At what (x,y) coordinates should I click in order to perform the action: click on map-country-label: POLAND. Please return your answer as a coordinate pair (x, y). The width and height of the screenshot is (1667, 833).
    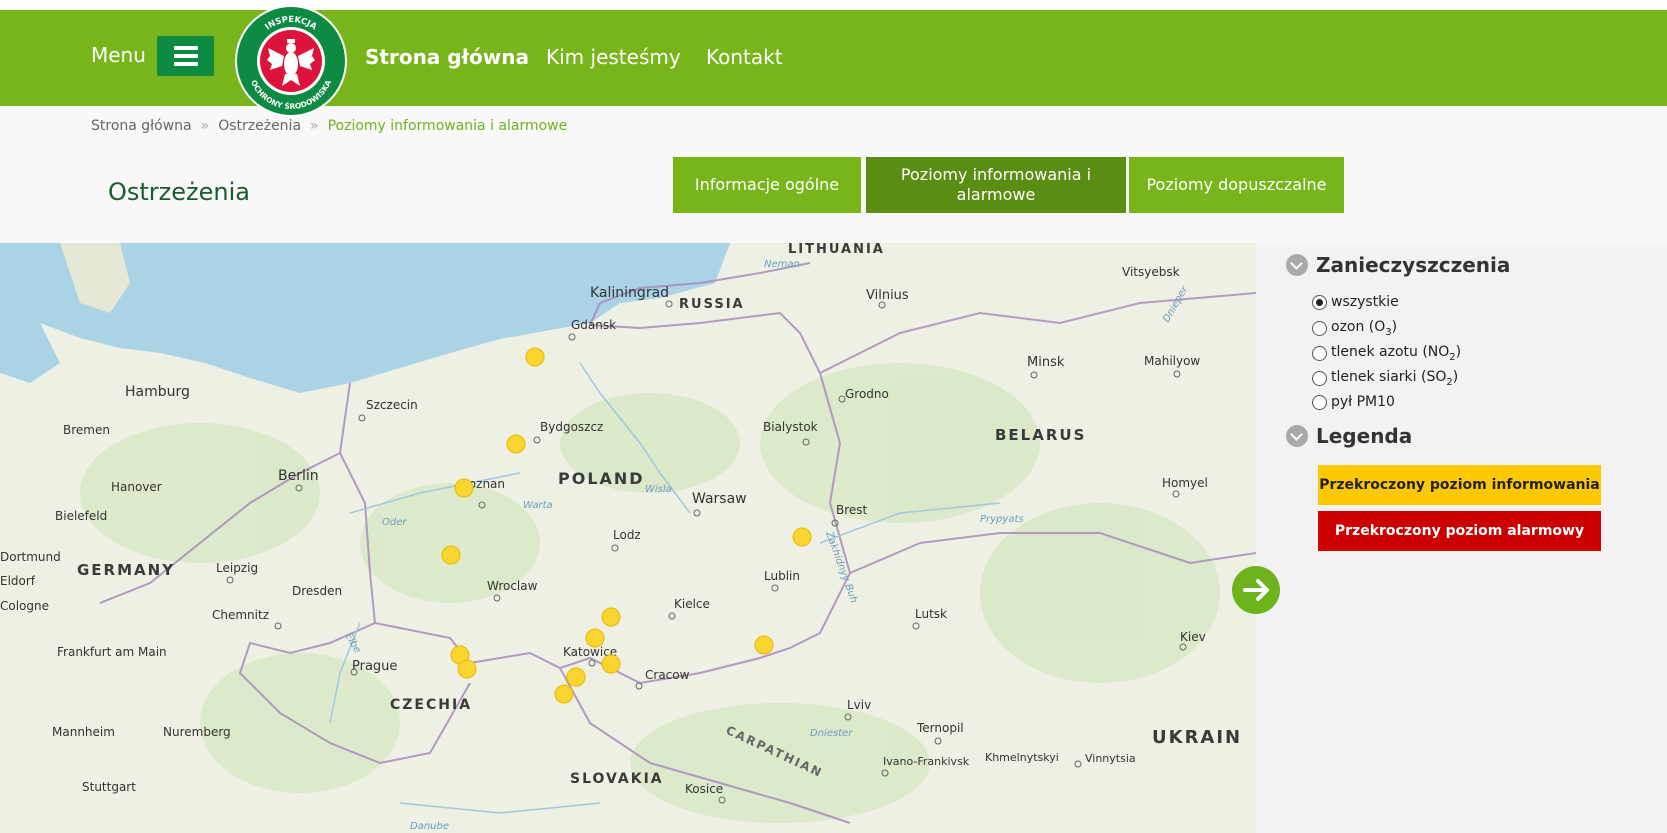
    Looking at the image, I should click on (601, 478).